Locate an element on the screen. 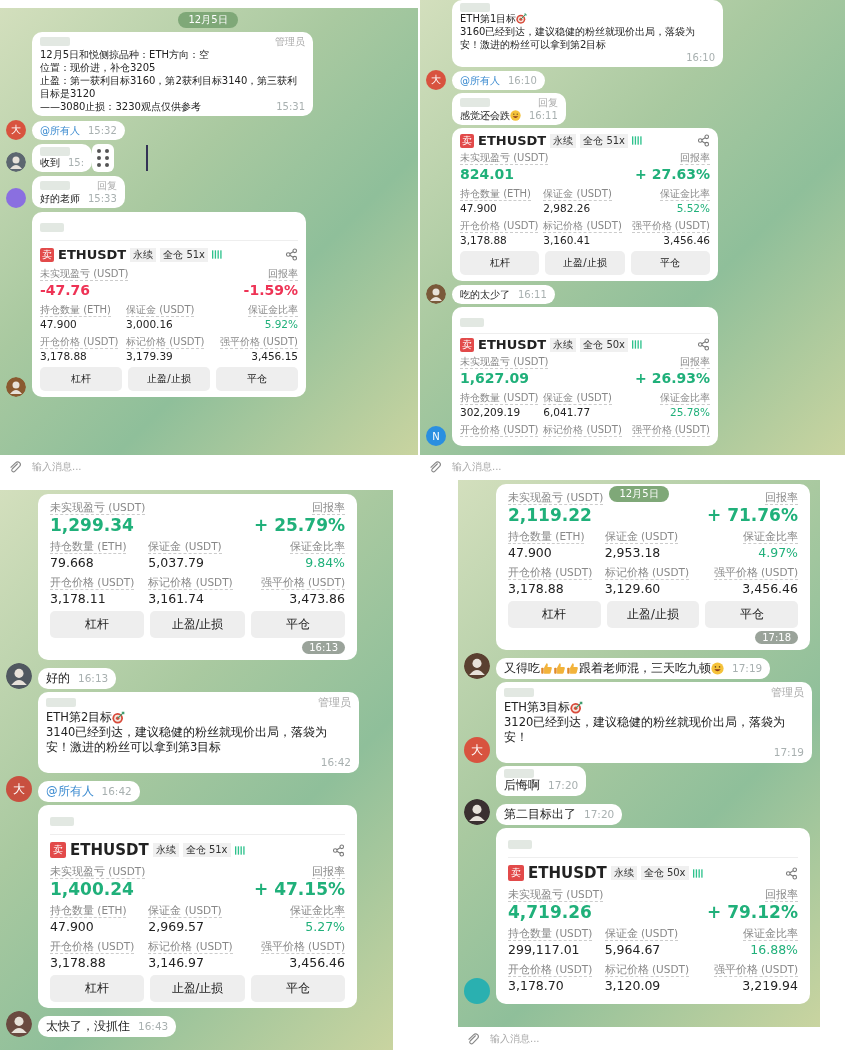 Image resolution: width=849 pixels, height=1050 pixels. field-value: 1,627.09 is located at coordinates (495, 378).